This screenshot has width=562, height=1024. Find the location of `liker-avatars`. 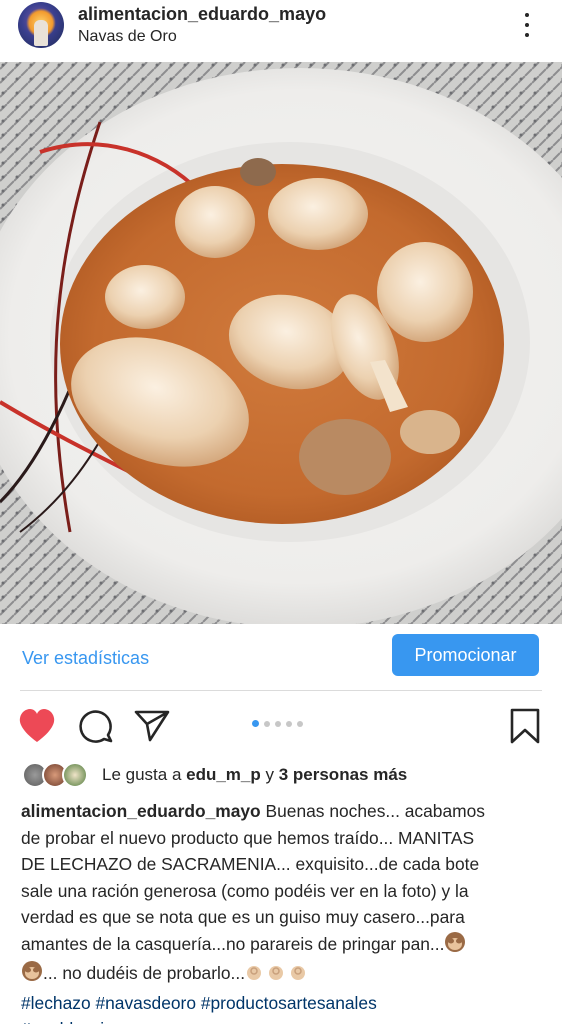

liker-avatars is located at coordinates (58, 776).